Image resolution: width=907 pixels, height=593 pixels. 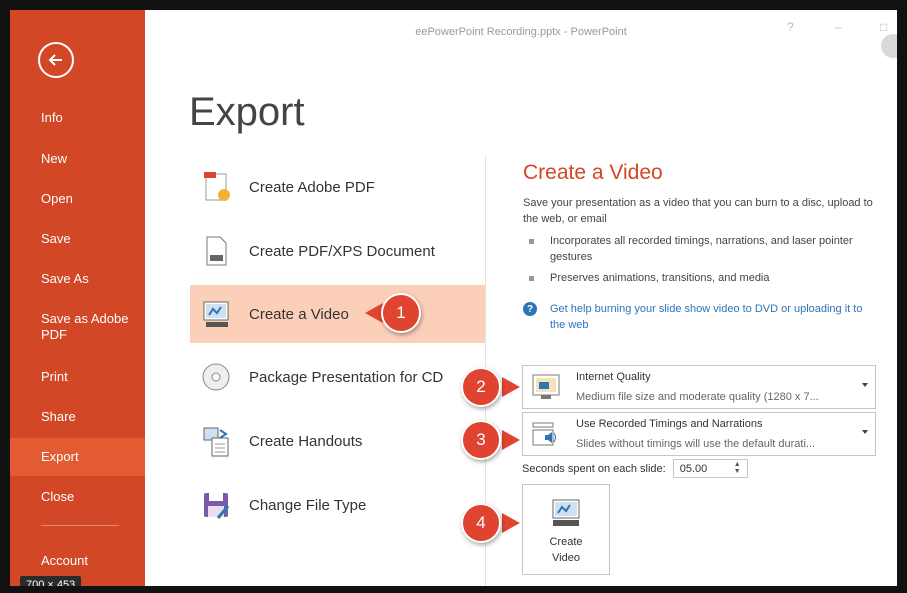 What do you see at coordinates (613, 377) in the screenshot?
I see `quality-main-text: Internet Quality` at bounding box center [613, 377].